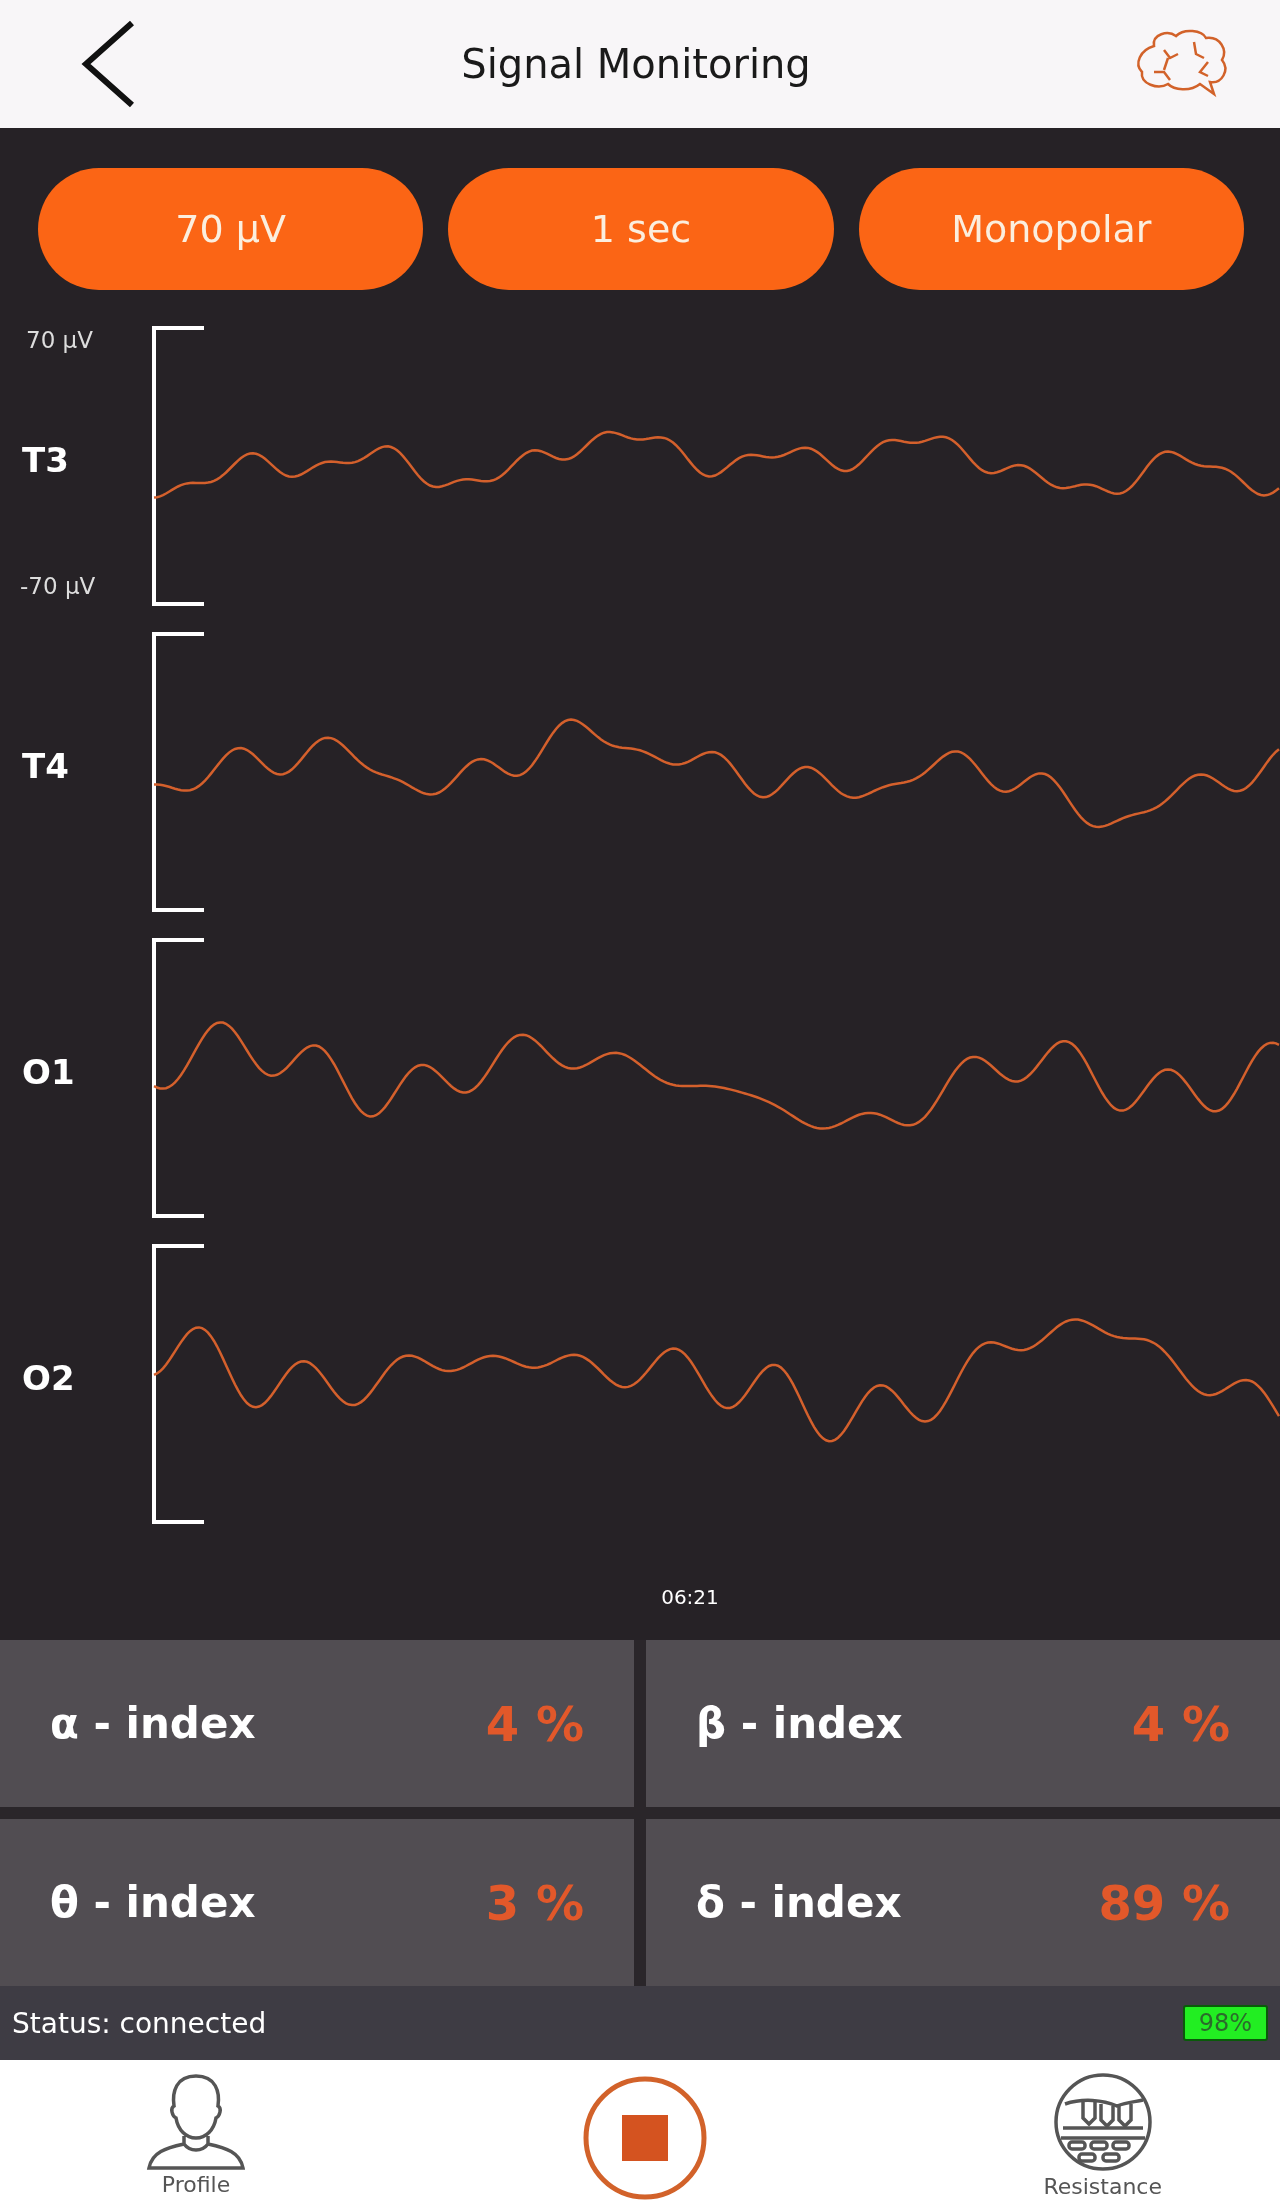 The image size is (1280, 2209). I want to click on brain-icon, so click(1182, 64).